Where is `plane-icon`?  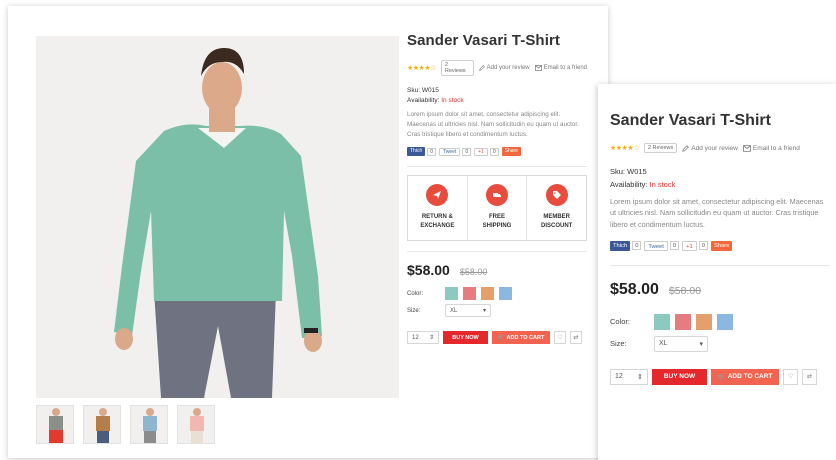
plane-icon is located at coordinates (437, 195).